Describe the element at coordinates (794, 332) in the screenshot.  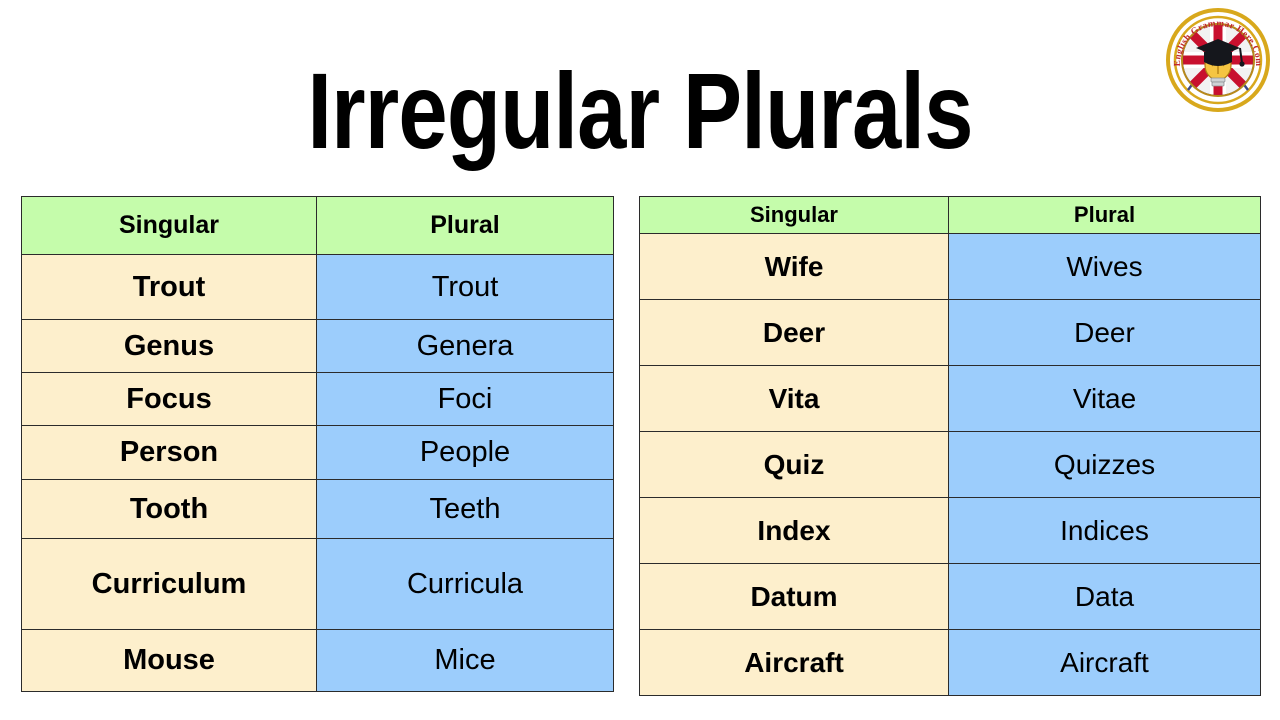
I see `cell-singular: Deer` at that location.